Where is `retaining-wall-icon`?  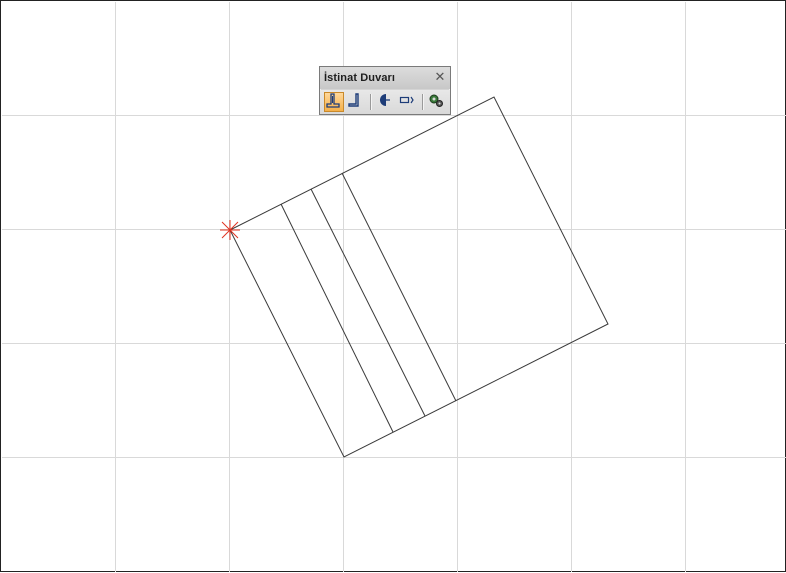
retaining-wall-icon is located at coordinates (333, 100).